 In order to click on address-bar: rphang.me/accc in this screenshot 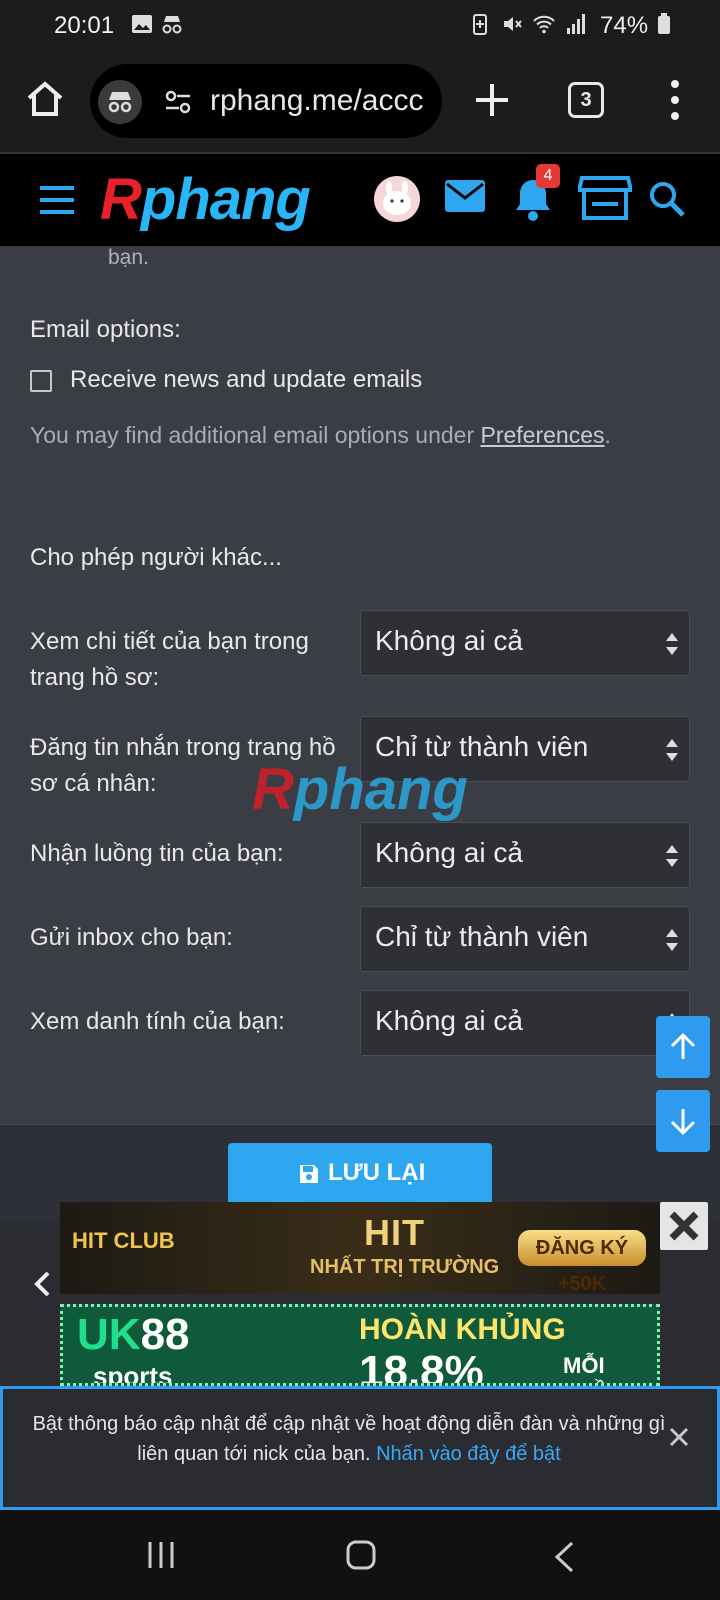, I will do `click(266, 101)`.